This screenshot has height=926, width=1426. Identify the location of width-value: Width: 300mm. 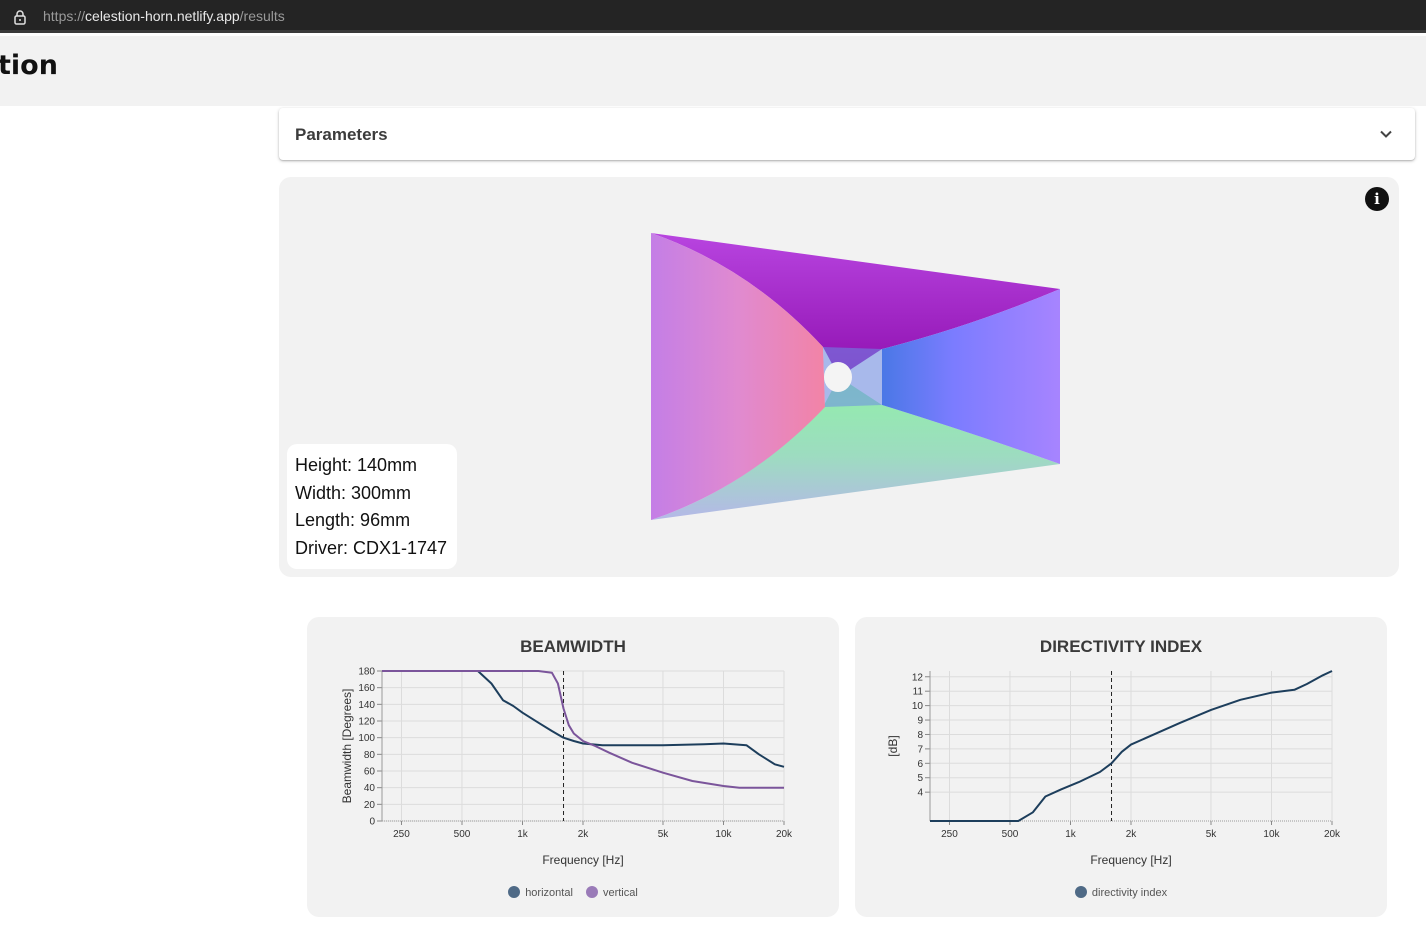
(353, 492).